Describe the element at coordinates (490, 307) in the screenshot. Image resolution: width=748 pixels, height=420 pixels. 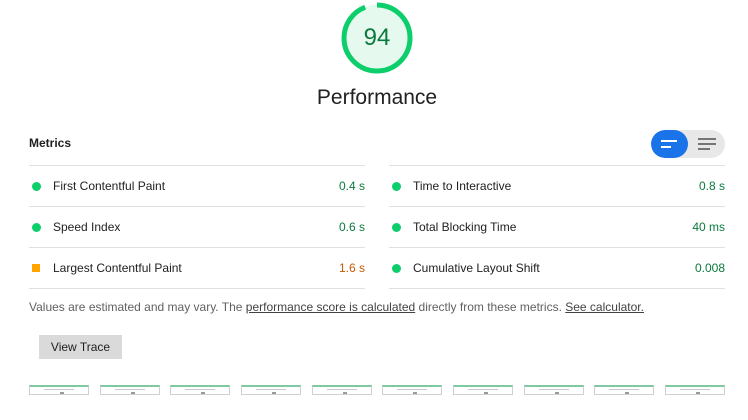
I see `note-middle: directly from these metrics.` at that location.